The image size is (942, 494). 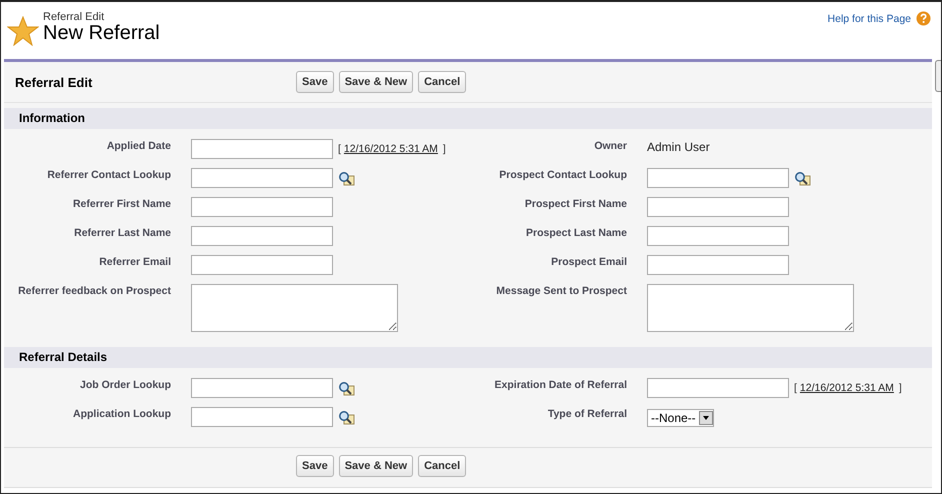 What do you see at coordinates (121, 204) in the screenshot?
I see `field-label: Referrer First Name` at bounding box center [121, 204].